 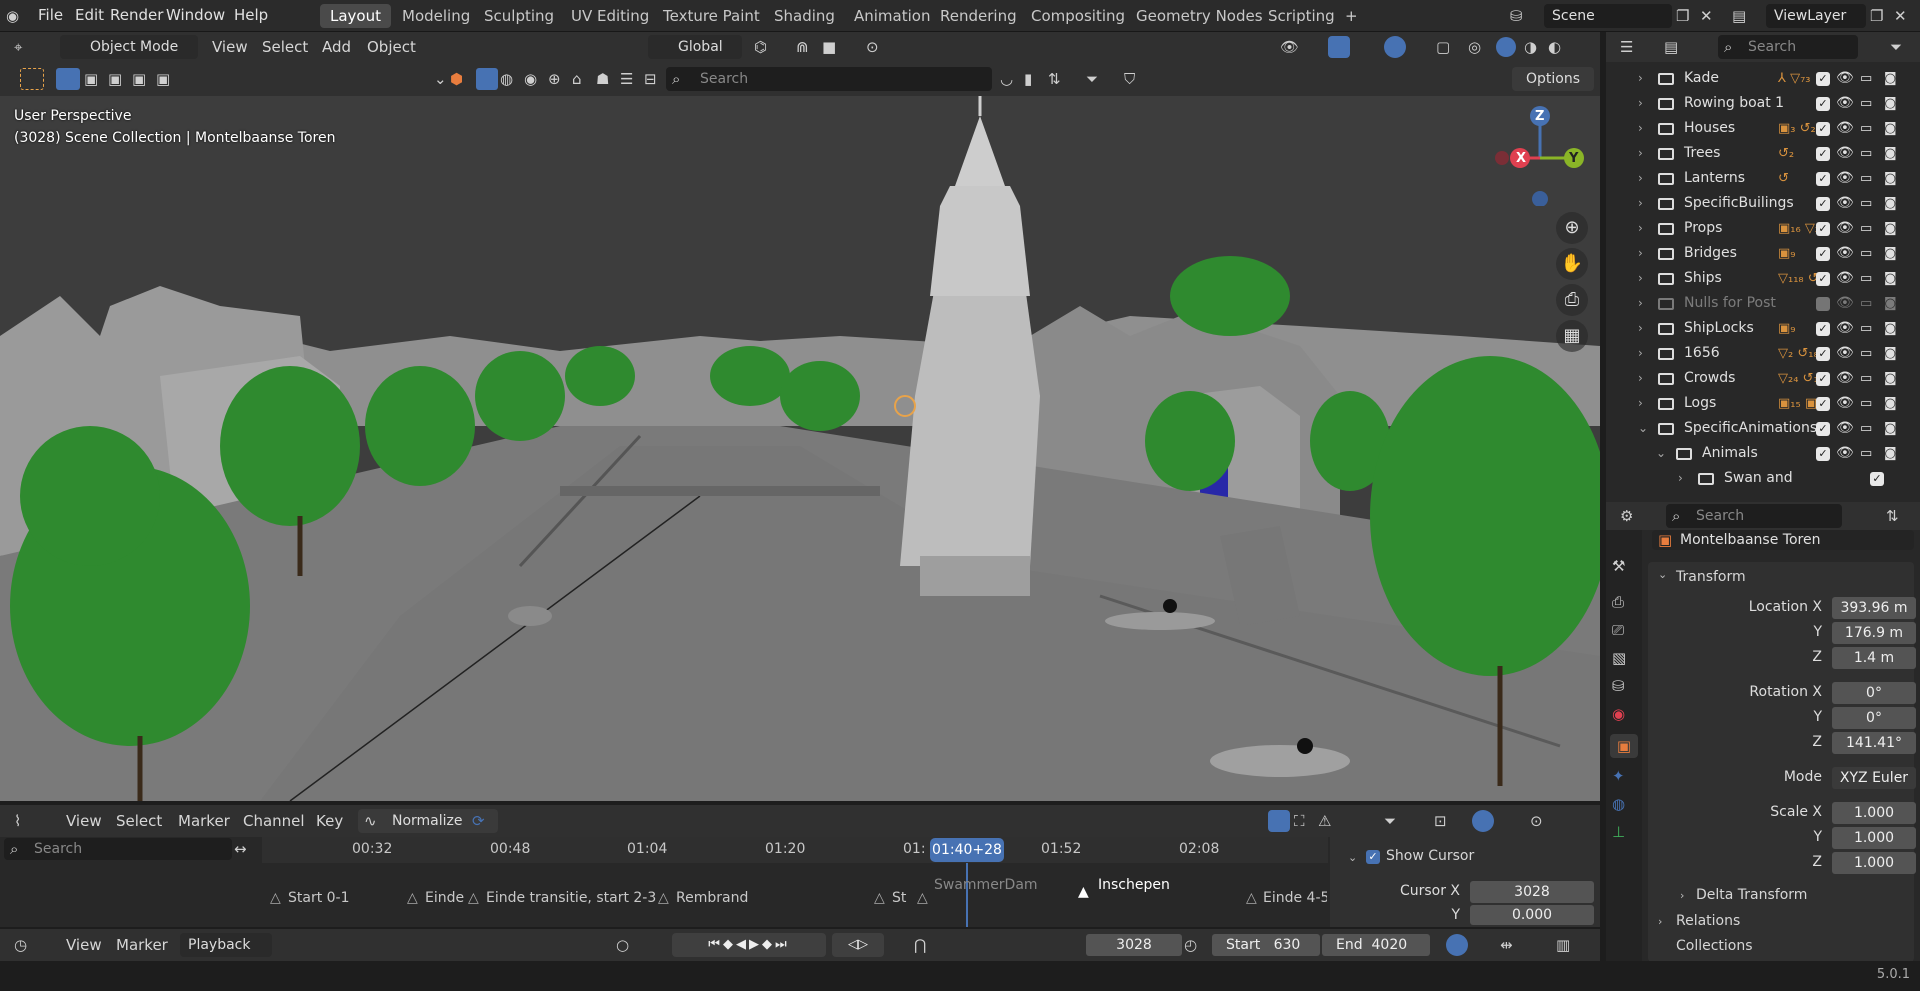 I want to click on tab-sculpting: Sculpting, so click(x=519, y=16).